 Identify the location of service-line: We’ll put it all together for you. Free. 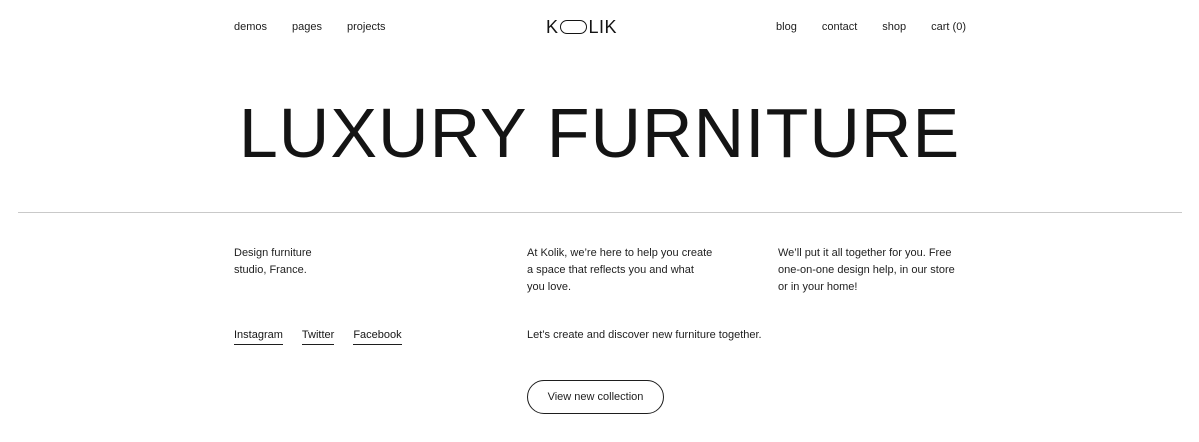
(865, 253).